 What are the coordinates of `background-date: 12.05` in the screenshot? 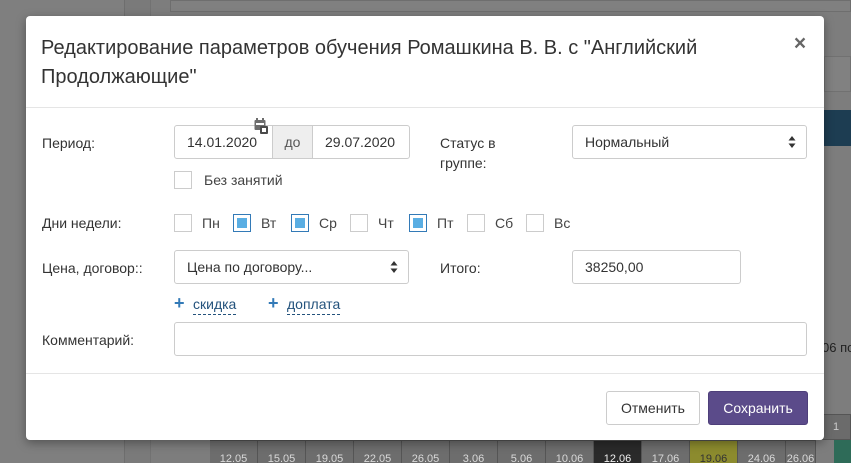 It's located at (234, 451).